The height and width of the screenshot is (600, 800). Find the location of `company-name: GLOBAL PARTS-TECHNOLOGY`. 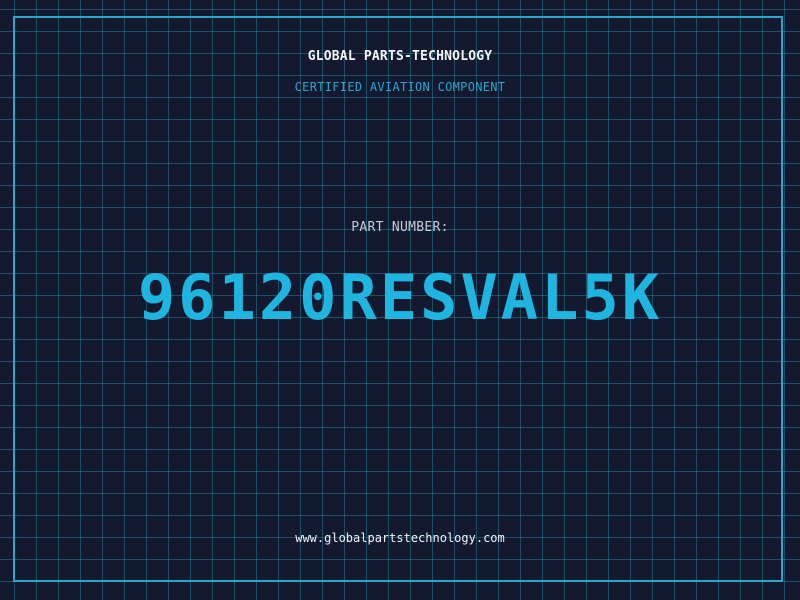

company-name: GLOBAL PARTS-TECHNOLOGY is located at coordinates (400, 56).